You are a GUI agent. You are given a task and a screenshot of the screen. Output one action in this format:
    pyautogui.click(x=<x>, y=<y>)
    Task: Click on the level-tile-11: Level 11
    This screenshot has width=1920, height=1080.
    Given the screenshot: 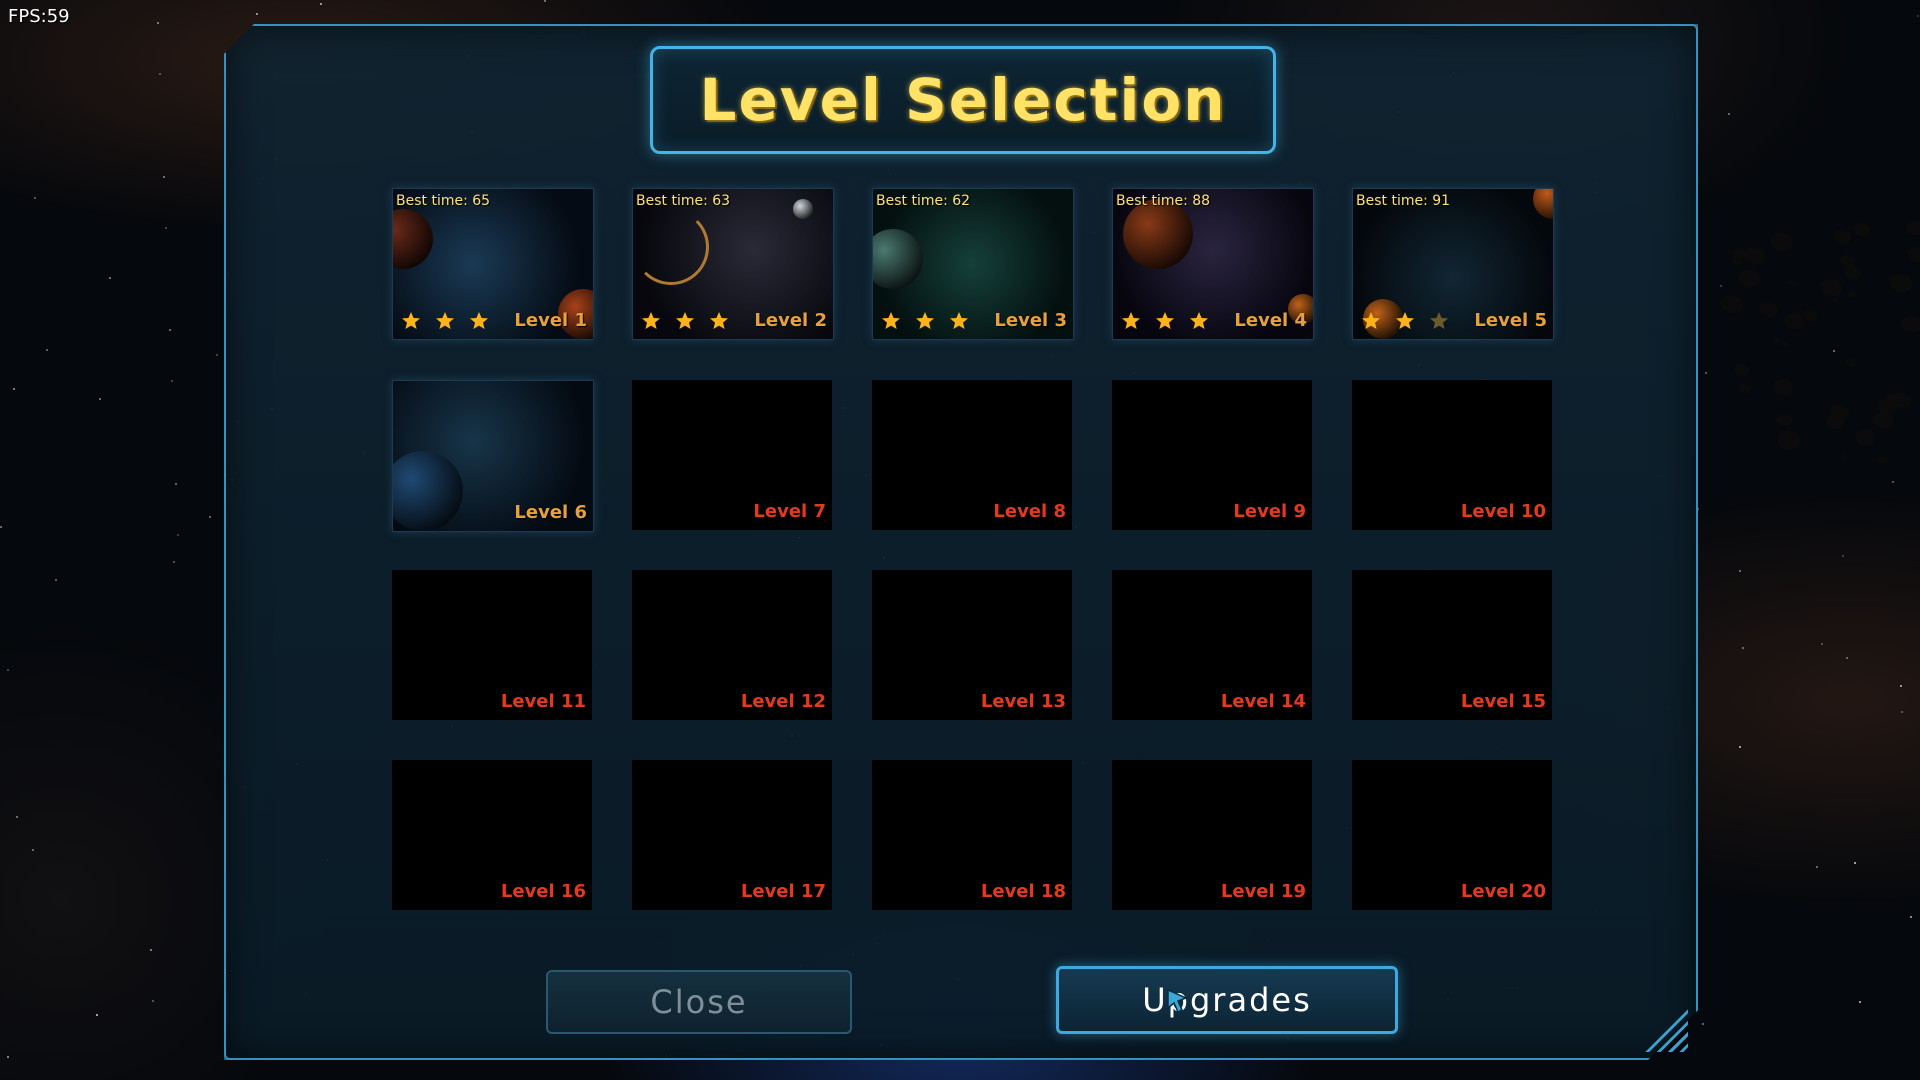 What is the action you would take?
    pyautogui.click(x=492, y=645)
    